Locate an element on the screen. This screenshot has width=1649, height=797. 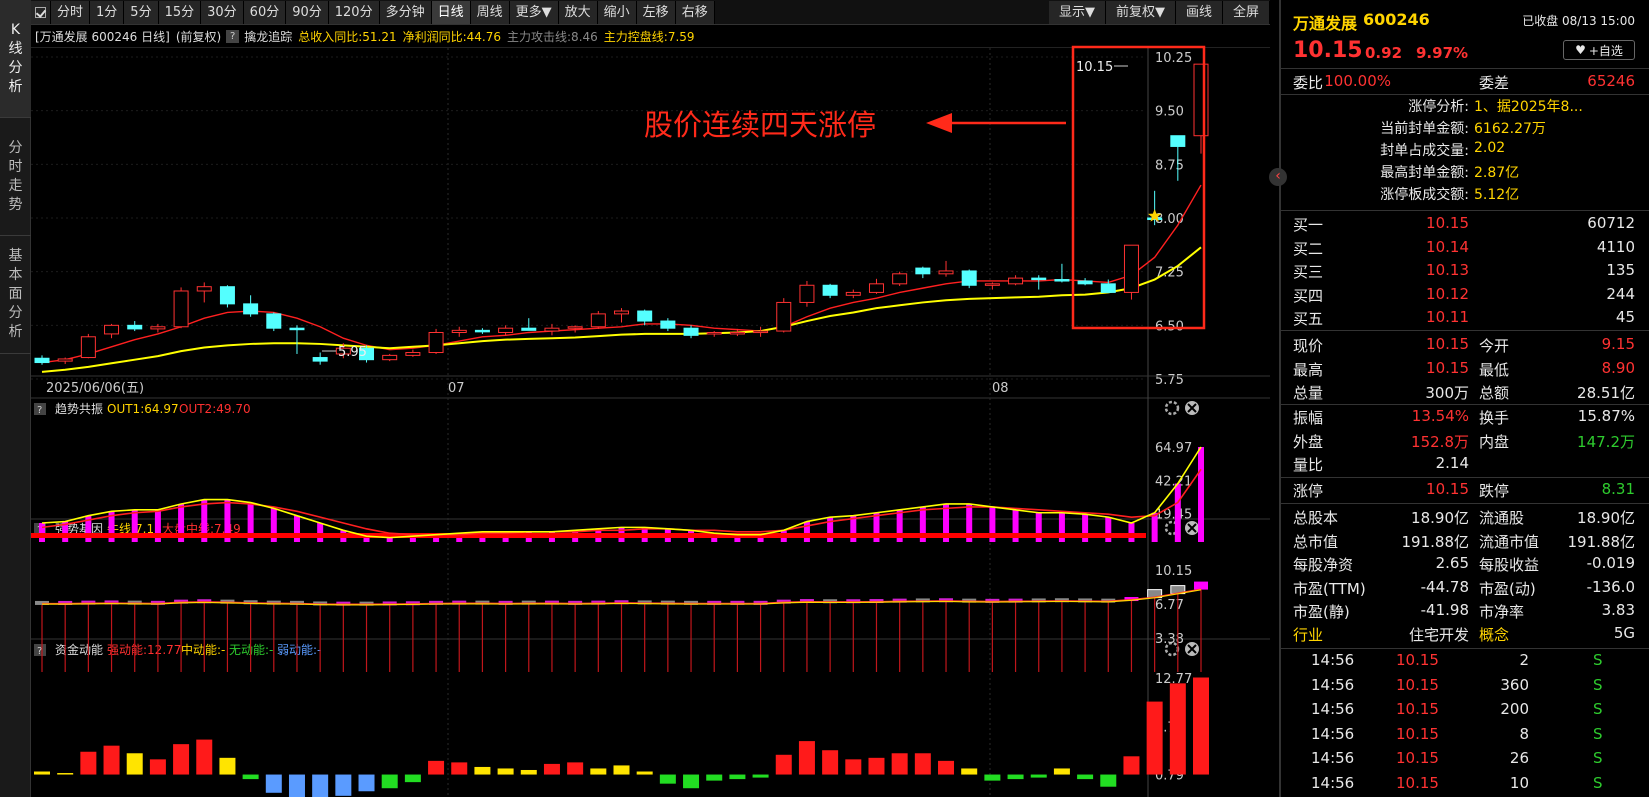
bid-volume: 60712 is located at coordinates (1611, 223).